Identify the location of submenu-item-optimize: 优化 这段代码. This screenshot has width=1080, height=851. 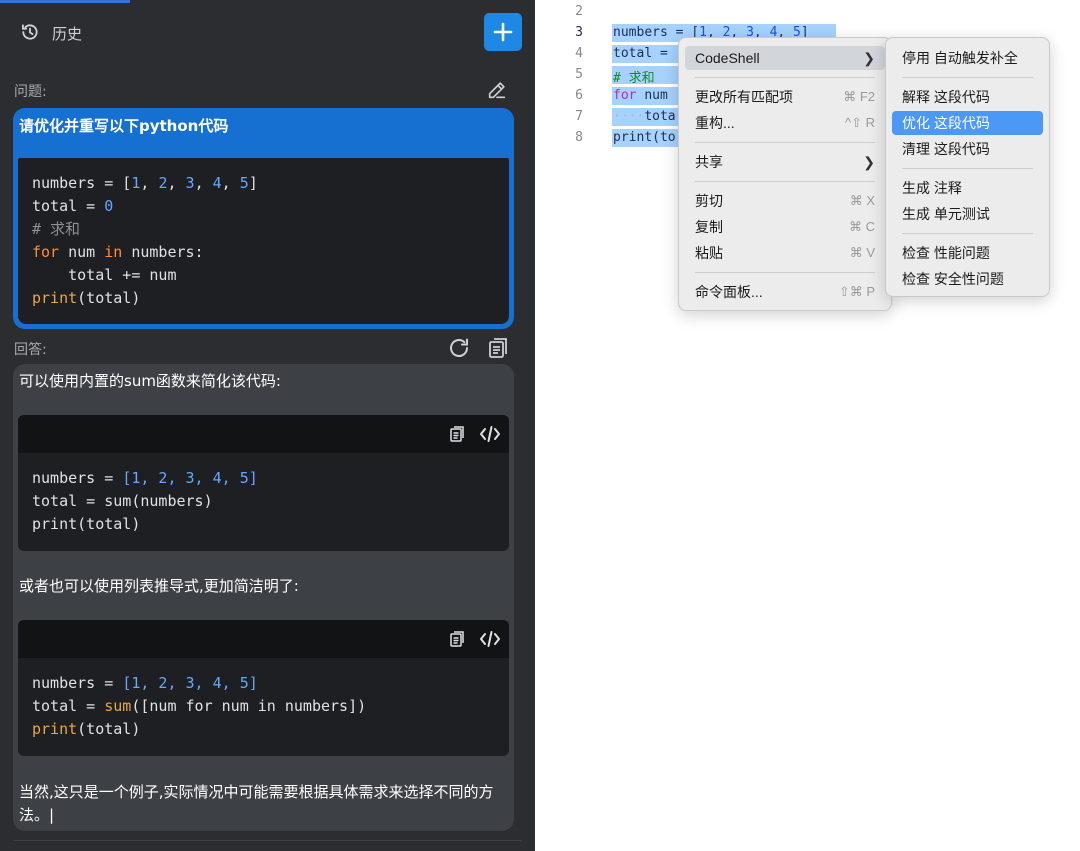
(967, 123).